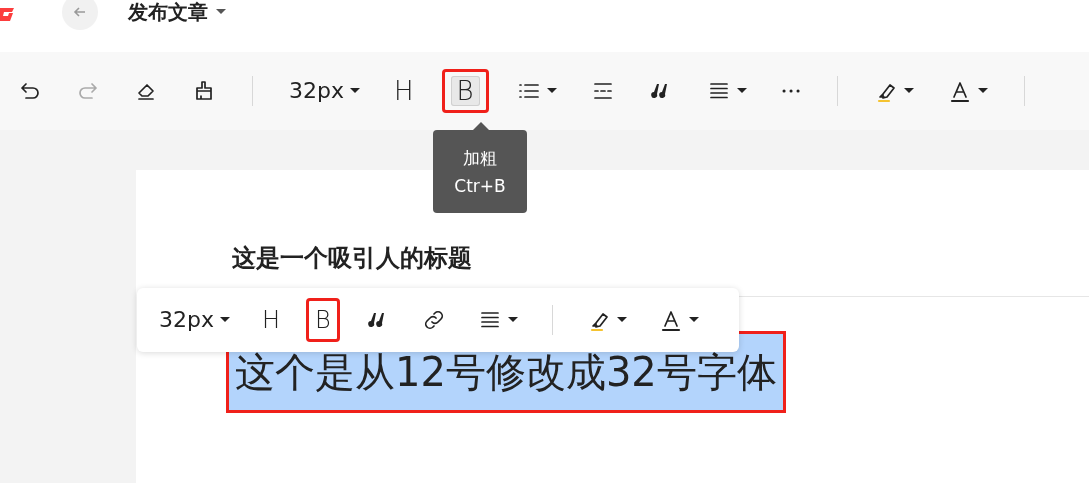 This screenshot has height=483, width=1089. Describe the element at coordinates (324, 91) in the screenshot. I see `font-size-dropdown: 32px` at that location.